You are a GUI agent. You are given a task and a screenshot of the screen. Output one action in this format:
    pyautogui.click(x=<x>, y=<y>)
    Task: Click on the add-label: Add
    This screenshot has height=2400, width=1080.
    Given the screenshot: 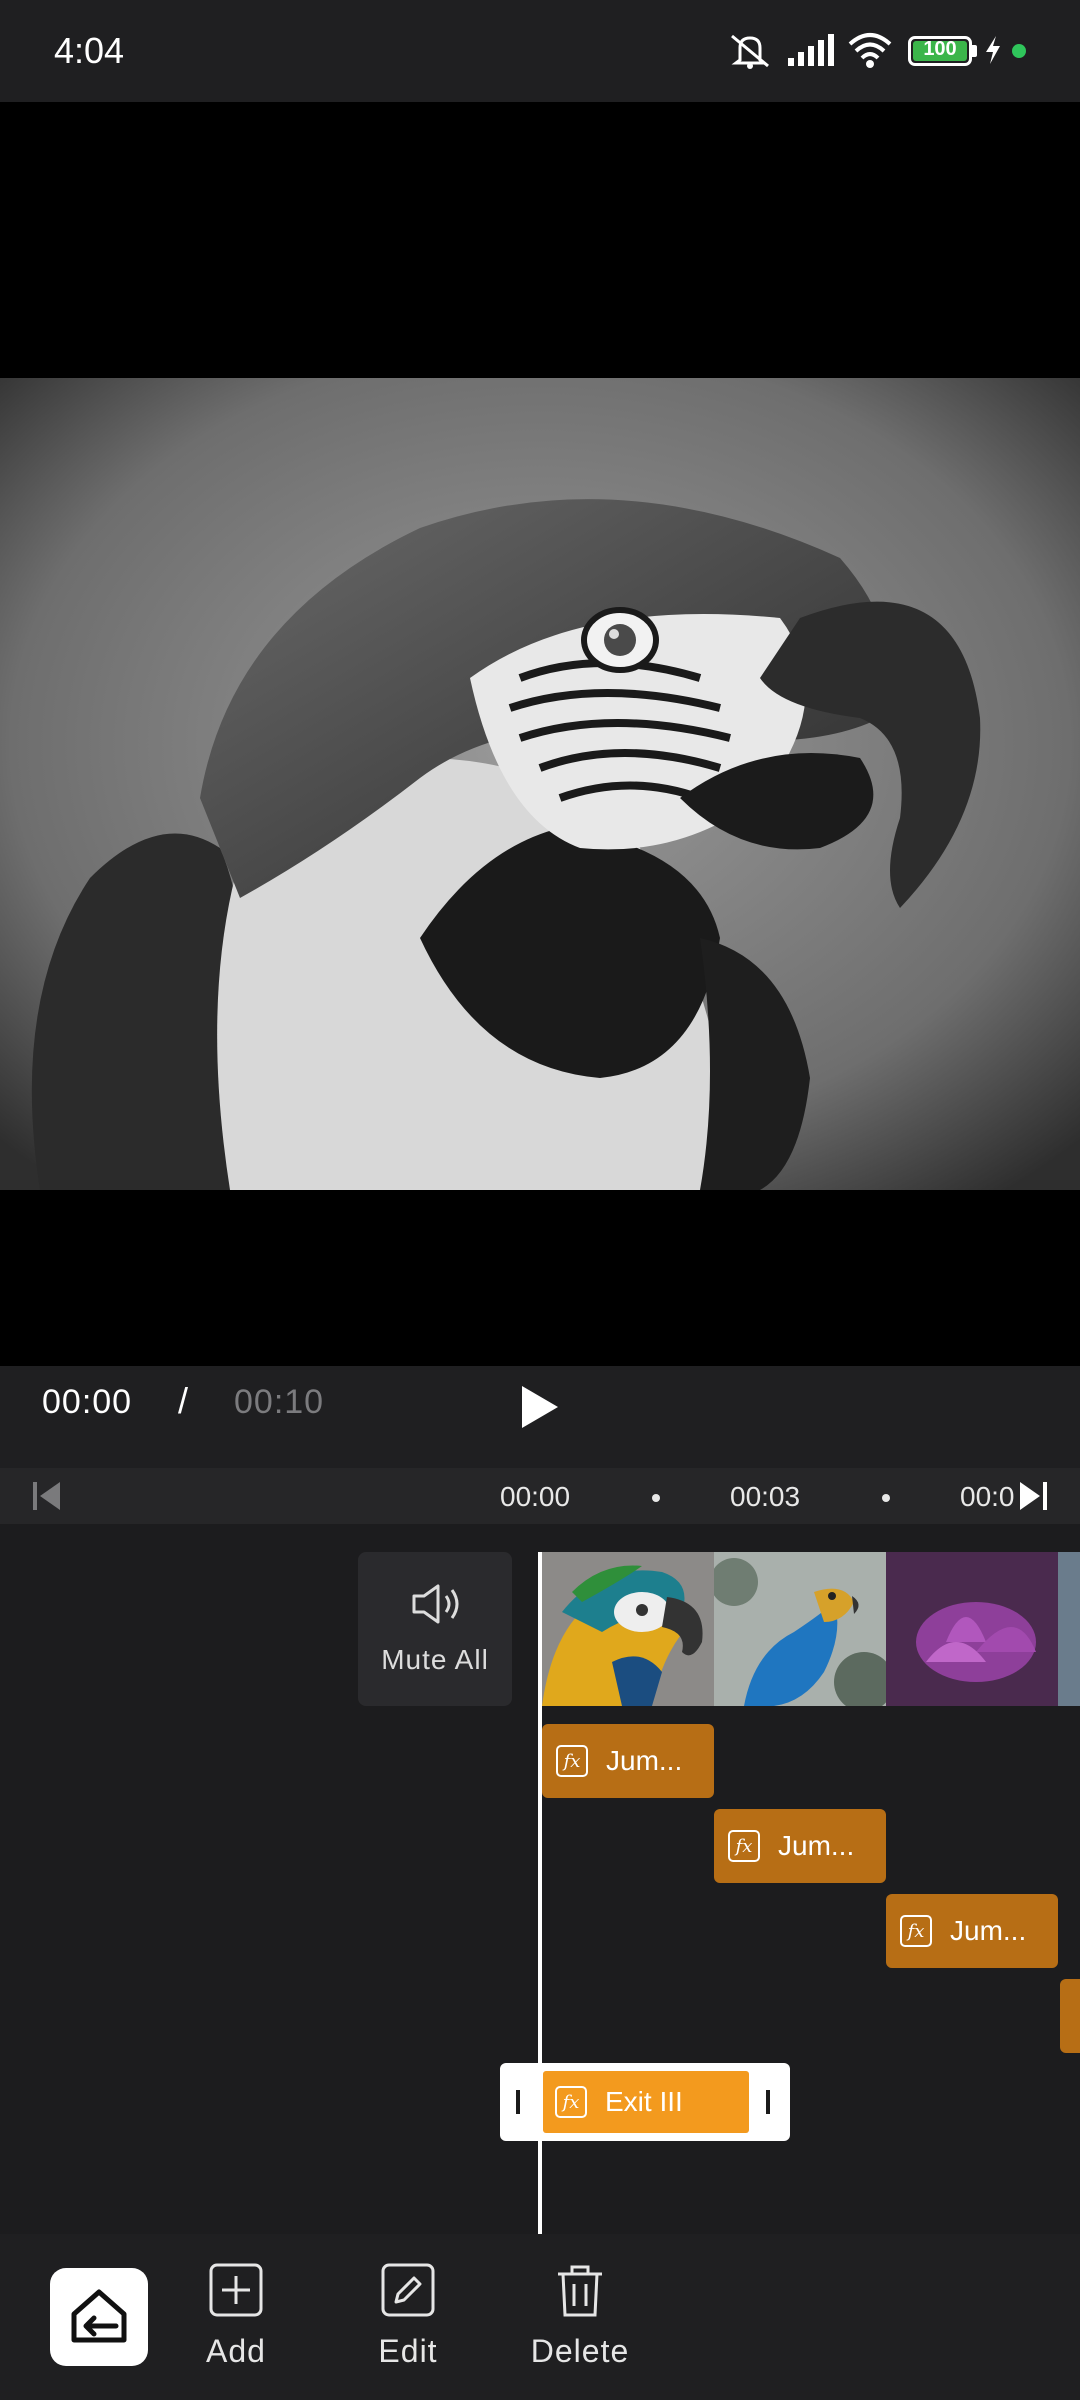 What is the action you would take?
    pyautogui.click(x=236, y=2351)
    